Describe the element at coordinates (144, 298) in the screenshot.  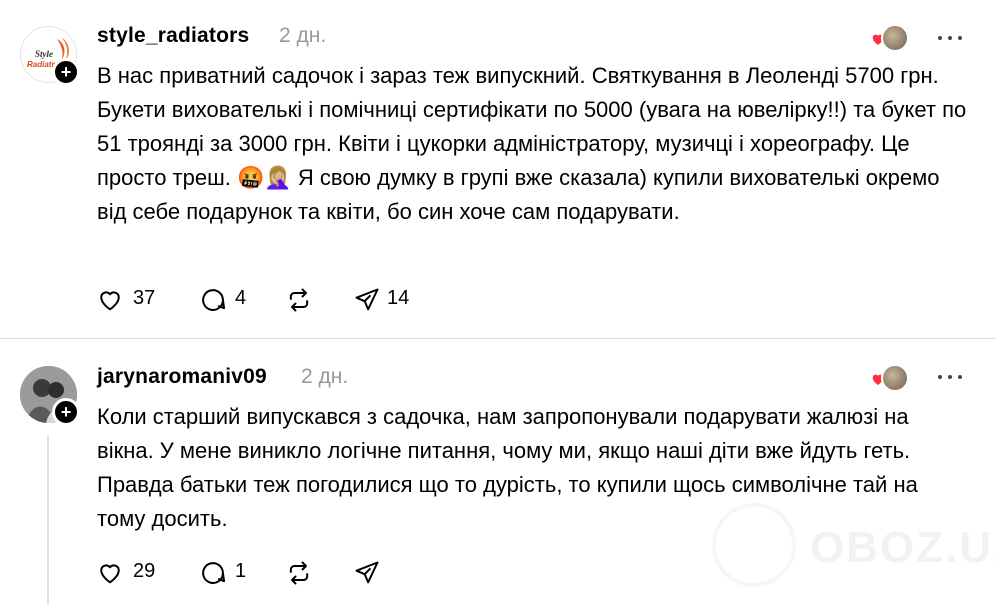
I see `like-count: 37` at that location.